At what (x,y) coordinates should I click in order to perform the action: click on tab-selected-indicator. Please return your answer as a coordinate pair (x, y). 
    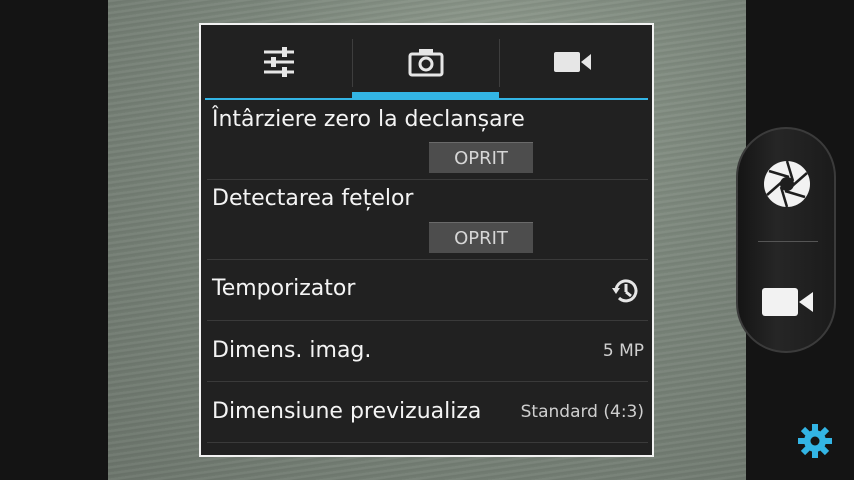
    Looking at the image, I should click on (425, 96).